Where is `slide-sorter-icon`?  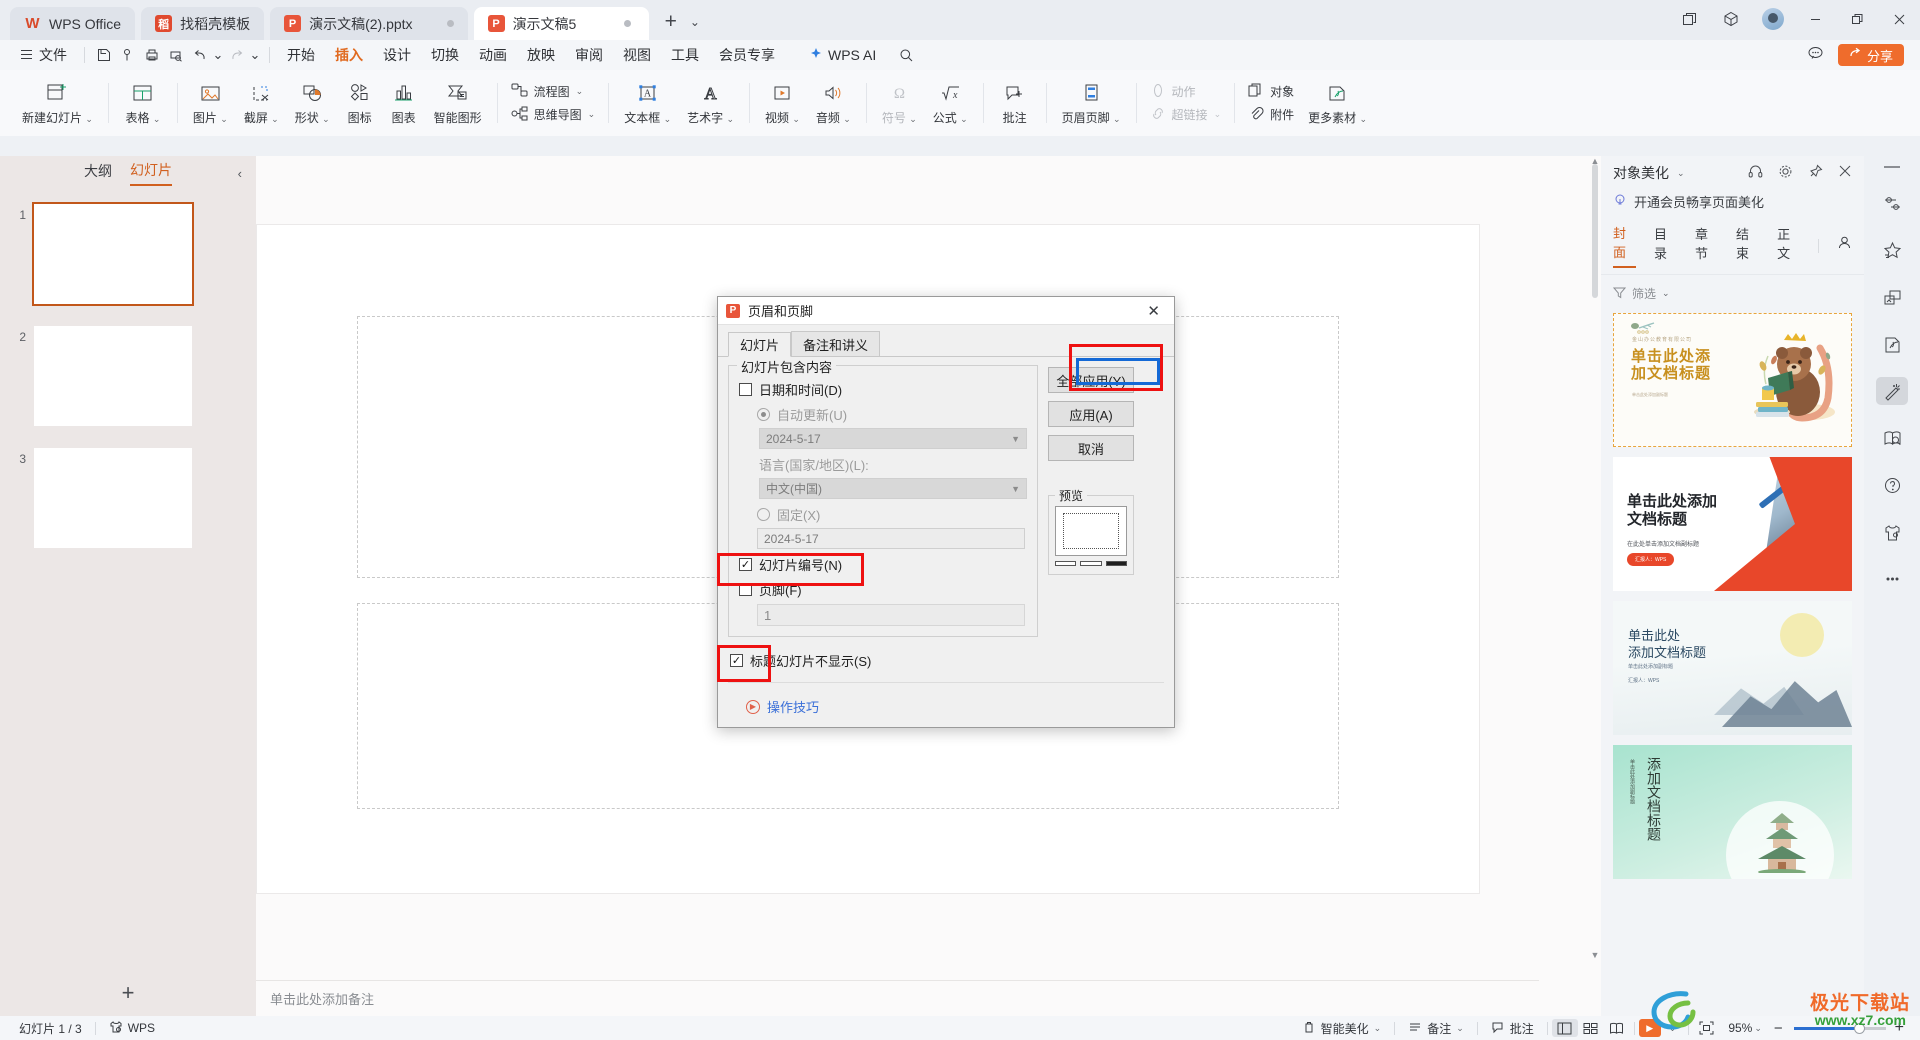 slide-sorter-icon is located at coordinates (1591, 1028).